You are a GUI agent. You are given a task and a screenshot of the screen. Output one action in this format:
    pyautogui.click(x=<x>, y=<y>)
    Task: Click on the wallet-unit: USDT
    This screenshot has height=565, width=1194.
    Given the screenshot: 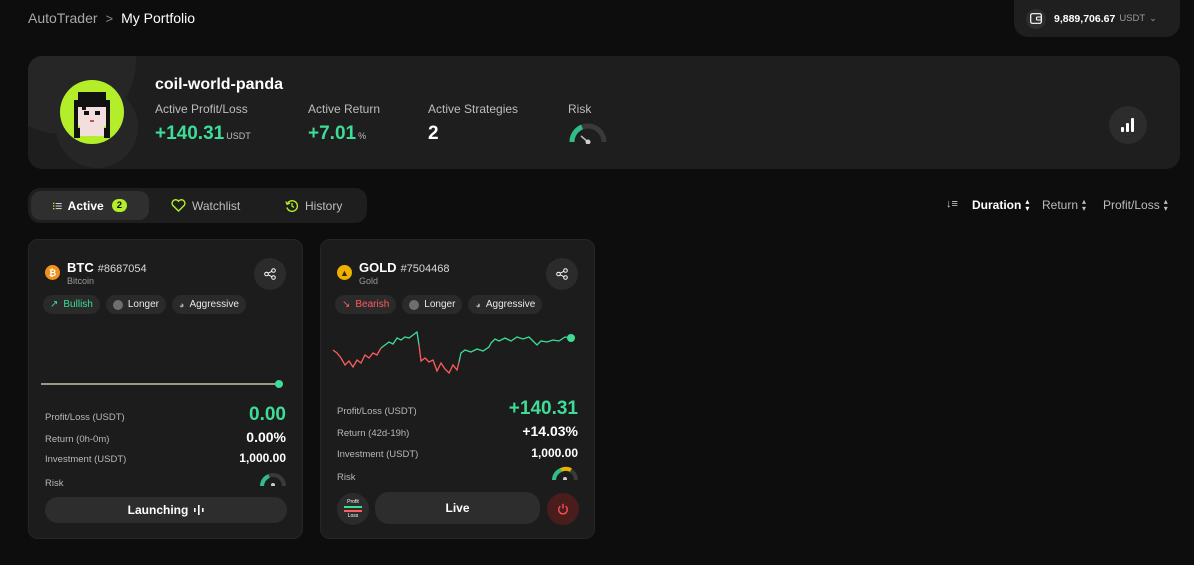 What is the action you would take?
    pyautogui.click(x=1132, y=18)
    